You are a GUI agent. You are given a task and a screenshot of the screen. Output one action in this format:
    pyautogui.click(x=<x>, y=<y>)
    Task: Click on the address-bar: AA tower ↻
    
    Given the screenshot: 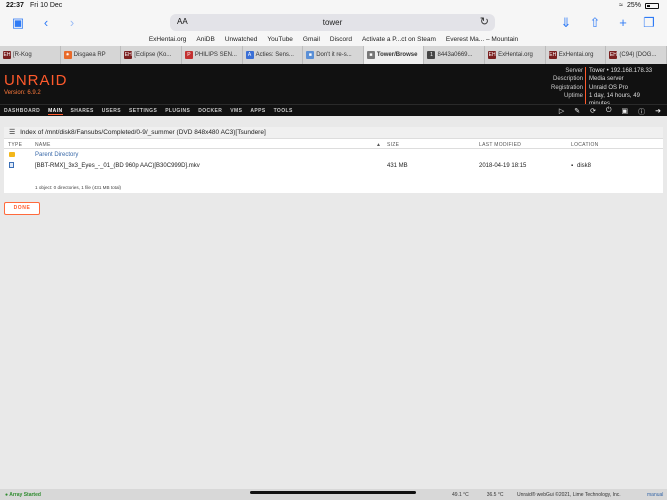 What is the action you would take?
    pyautogui.click(x=332, y=22)
    